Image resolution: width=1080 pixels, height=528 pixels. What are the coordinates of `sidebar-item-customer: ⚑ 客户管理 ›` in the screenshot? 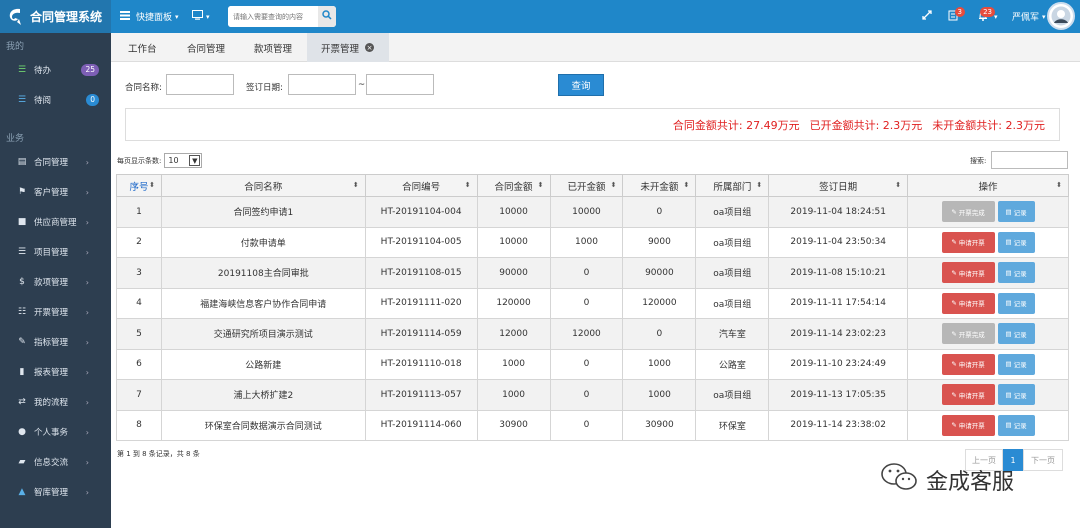 It's located at (55, 192).